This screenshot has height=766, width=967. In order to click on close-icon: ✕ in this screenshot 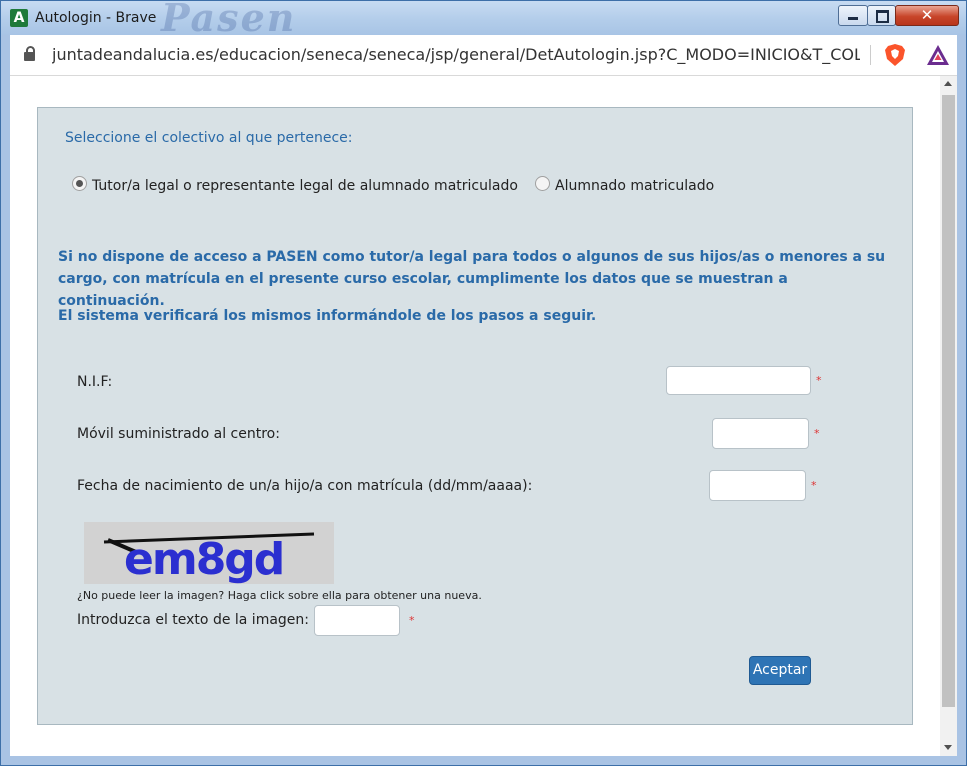, I will do `click(927, 15)`.